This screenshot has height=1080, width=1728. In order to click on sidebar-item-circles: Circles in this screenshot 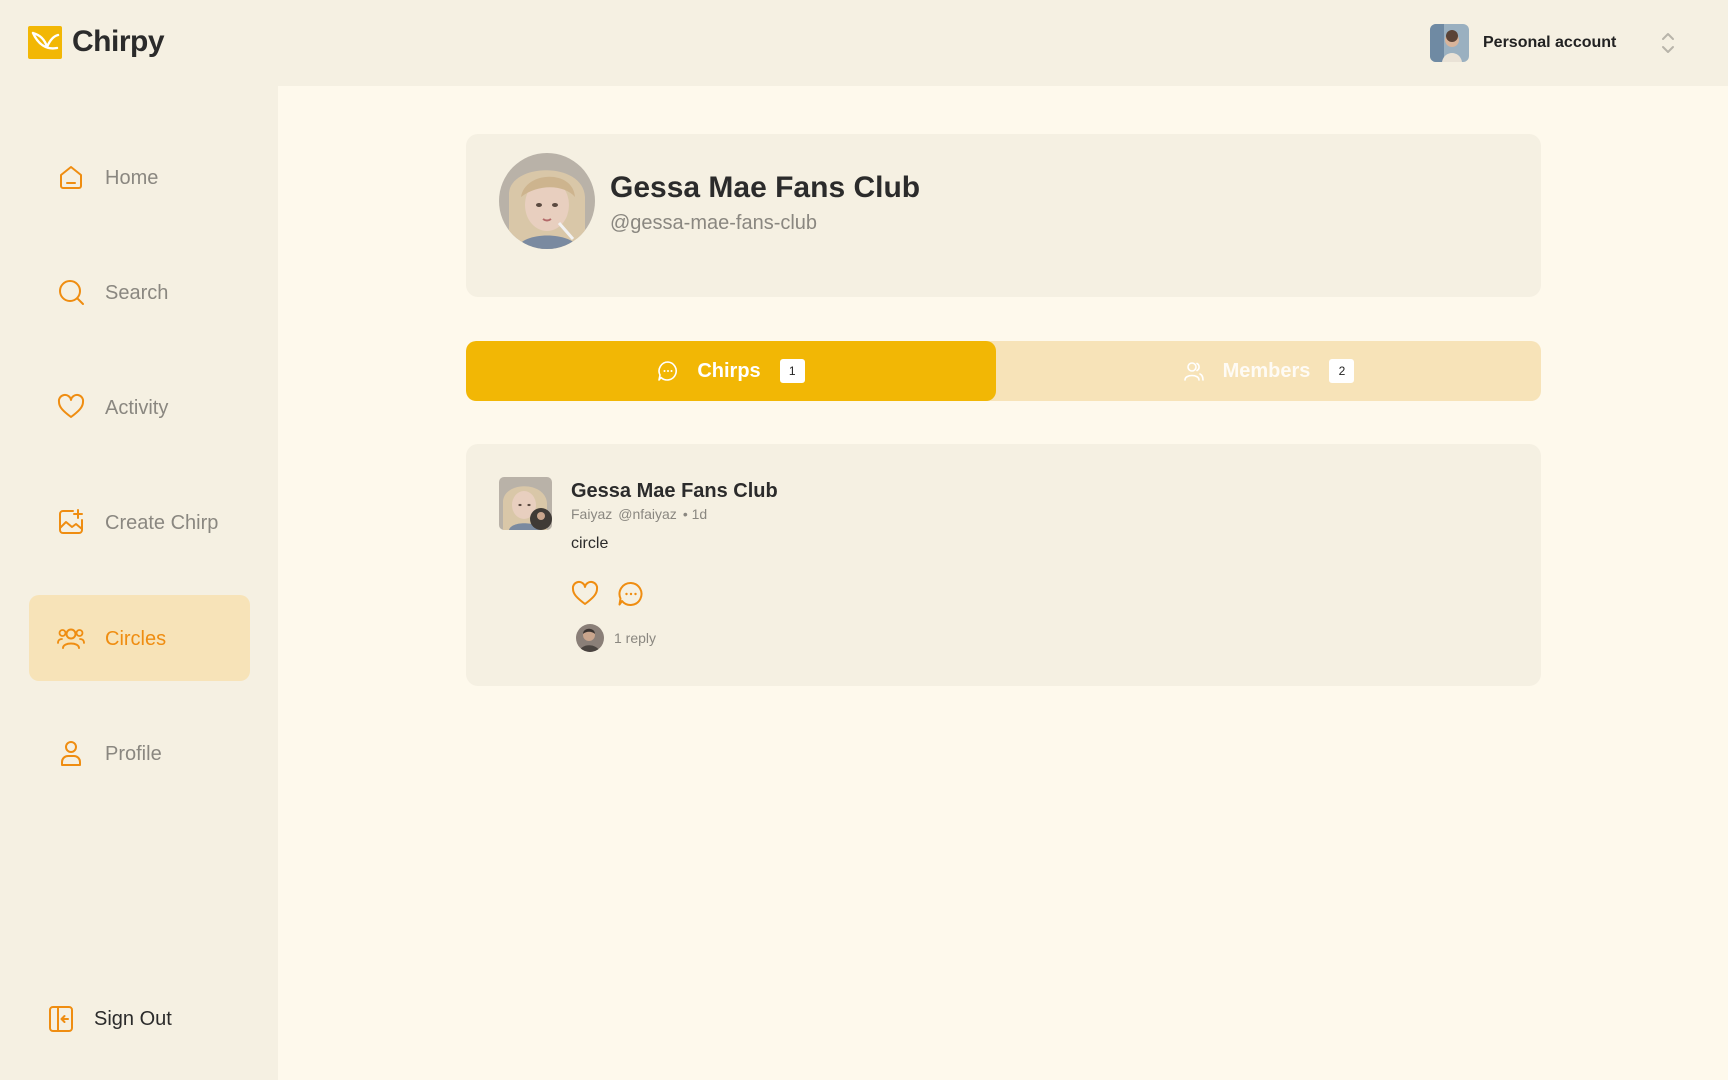, I will do `click(139, 638)`.